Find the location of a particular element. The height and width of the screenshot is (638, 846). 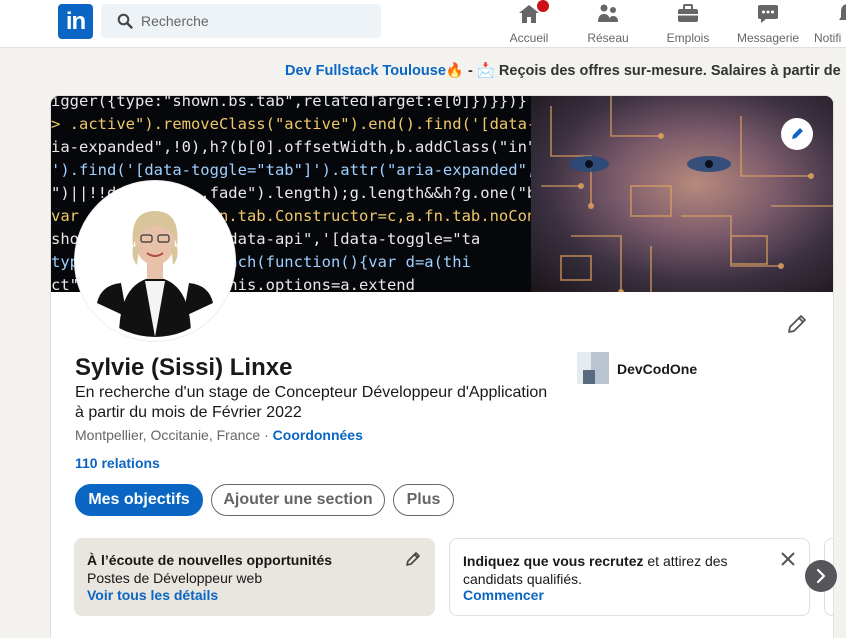

get-started-link: Commencer is located at coordinates (503, 595).